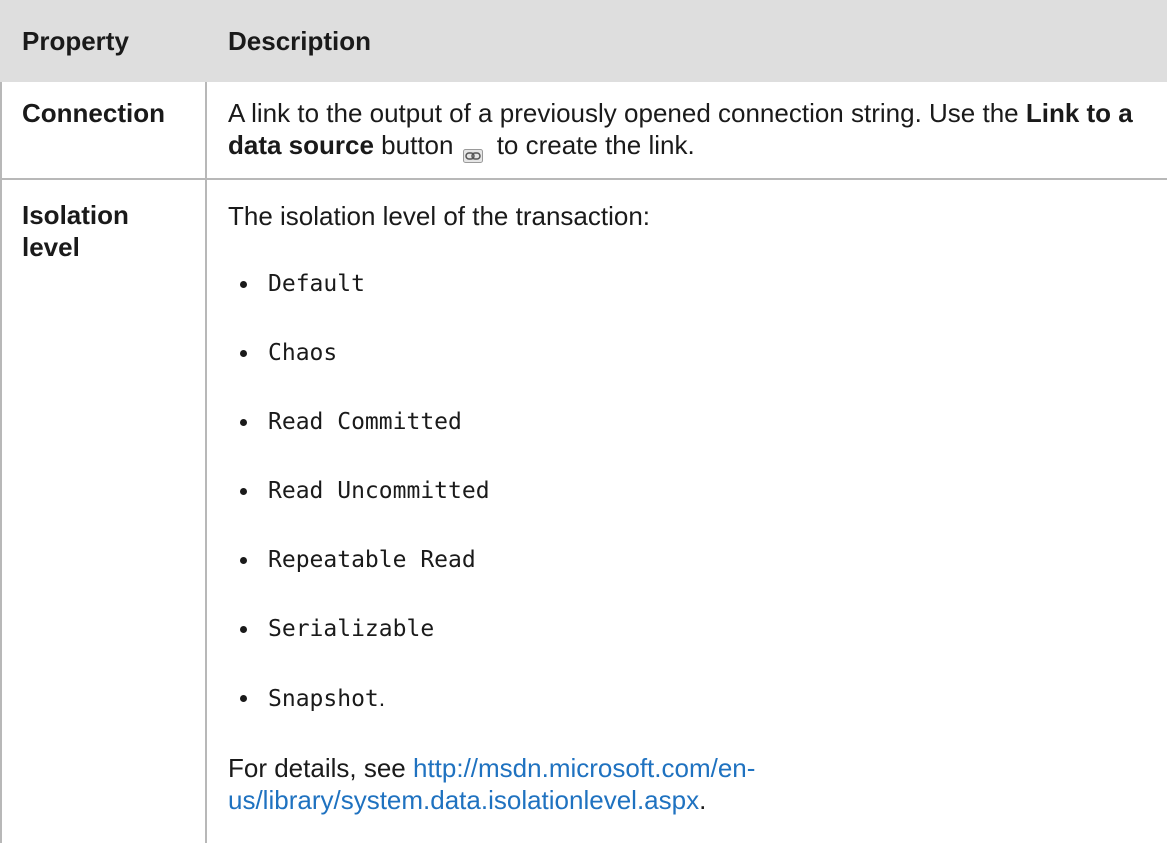 The width and height of the screenshot is (1167, 843). What do you see at coordinates (316, 284) in the screenshot?
I see `option-value: Default` at bounding box center [316, 284].